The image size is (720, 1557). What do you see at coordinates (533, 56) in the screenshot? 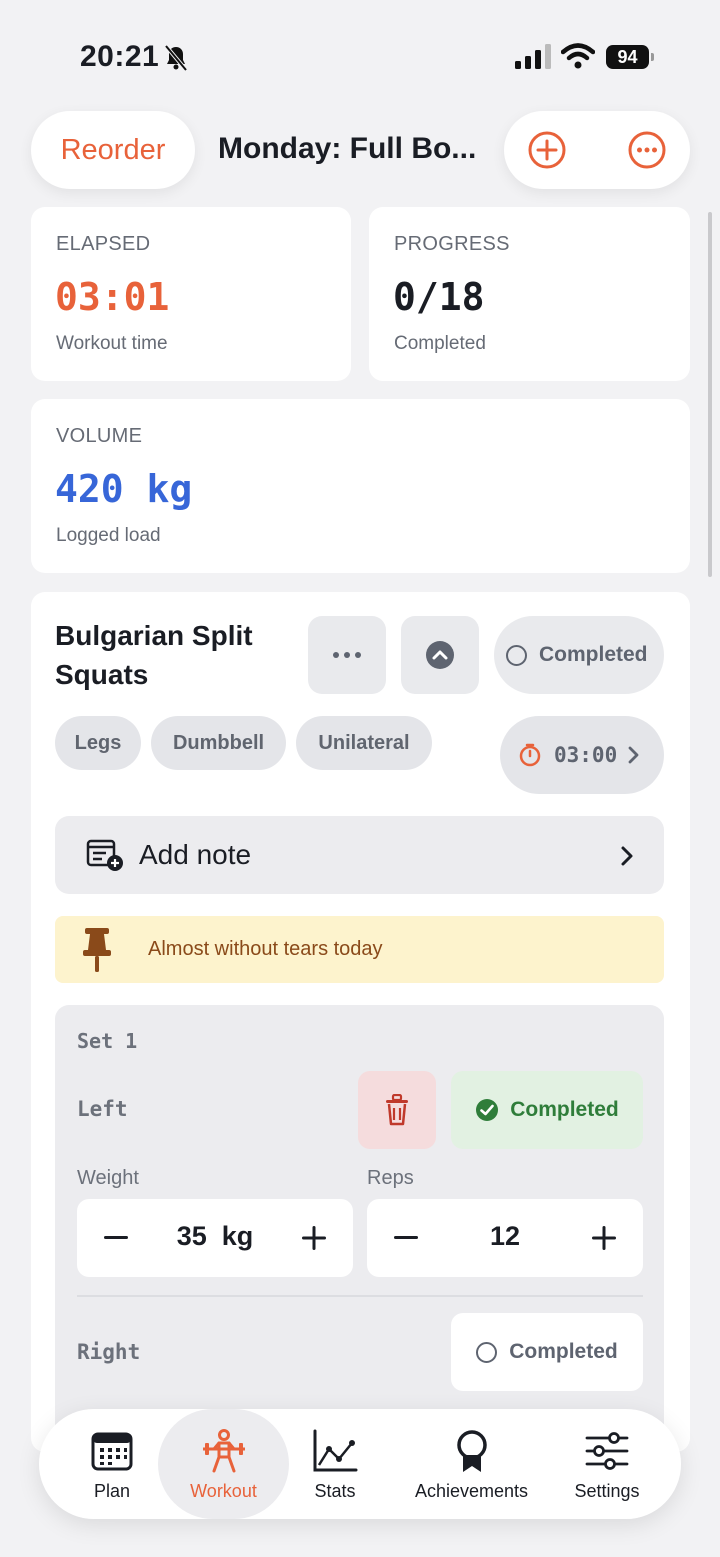
I see `cellular-signal-icon` at bounding box center [533, 56].